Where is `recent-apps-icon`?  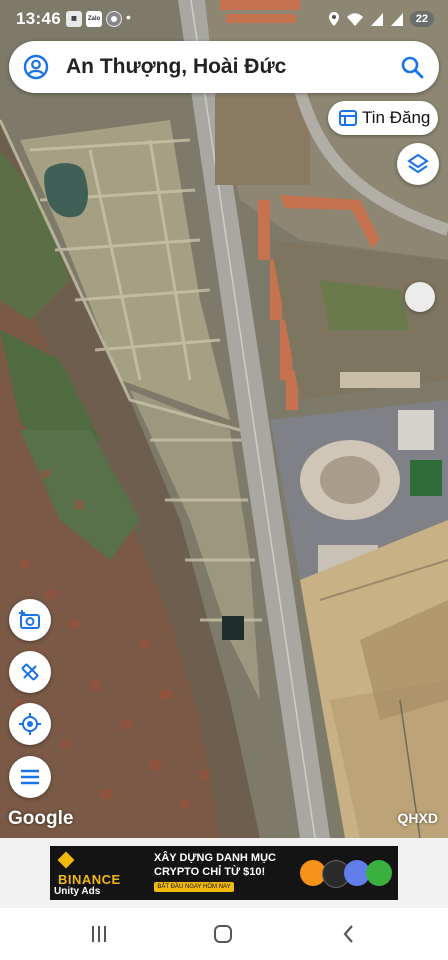
recent-apps-icon is located at coordinates (99, 934).